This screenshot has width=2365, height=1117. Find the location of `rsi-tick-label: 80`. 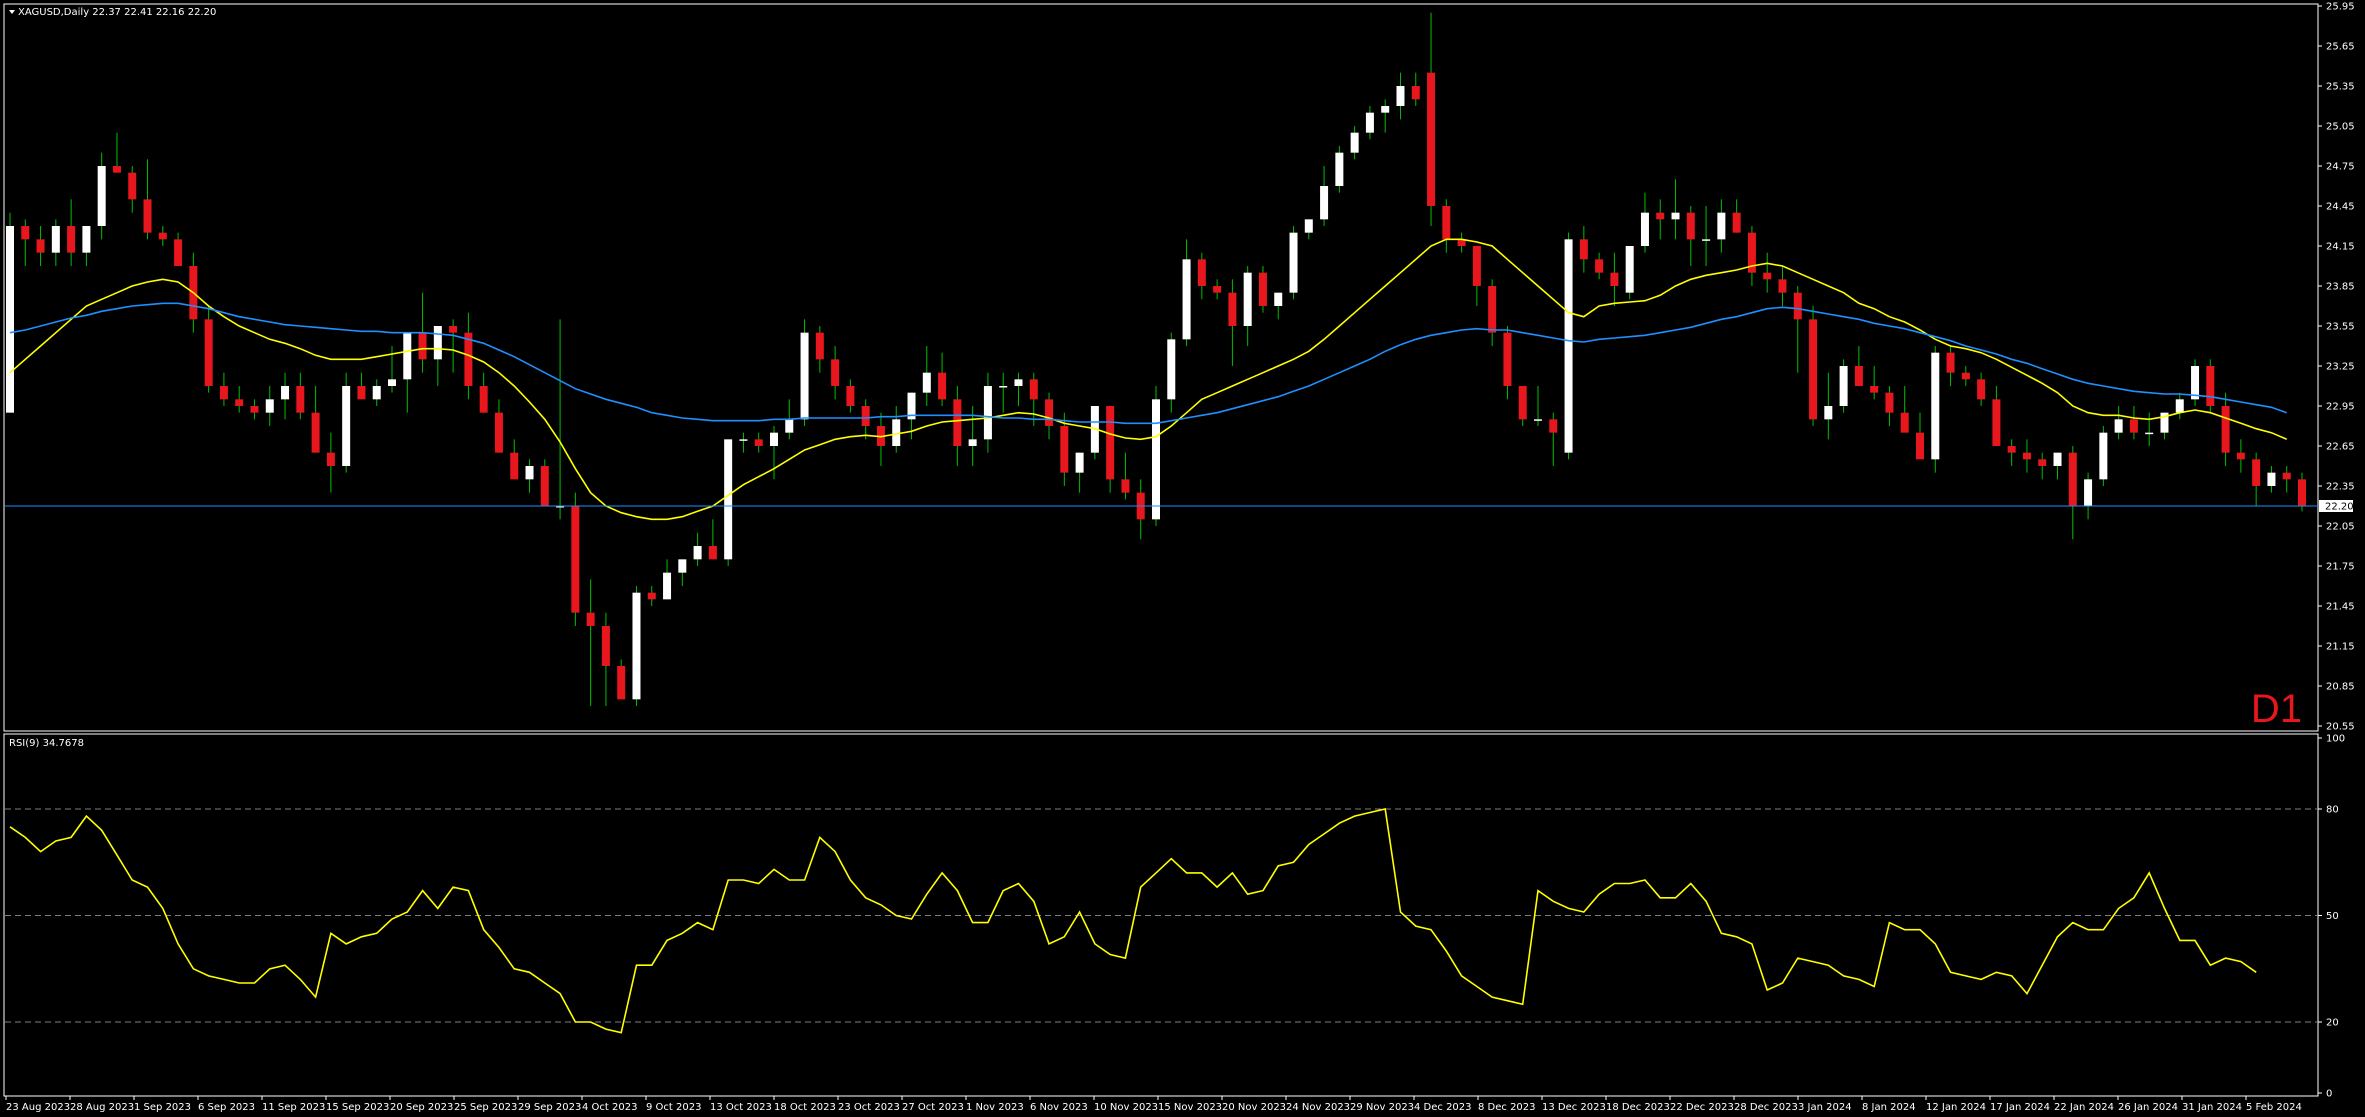

rsi-tick-label: 80 is located at coordinates (2332, 810).